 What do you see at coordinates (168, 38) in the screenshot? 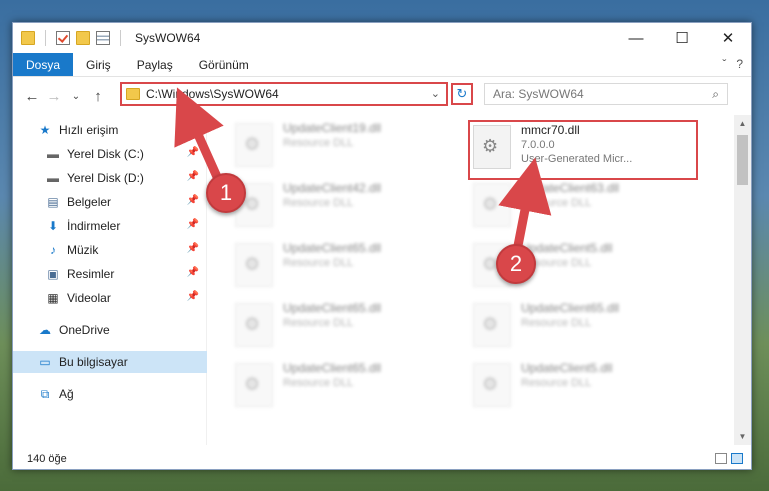
I see `window-title: SysWOW64` at bounding box center [168, 38].